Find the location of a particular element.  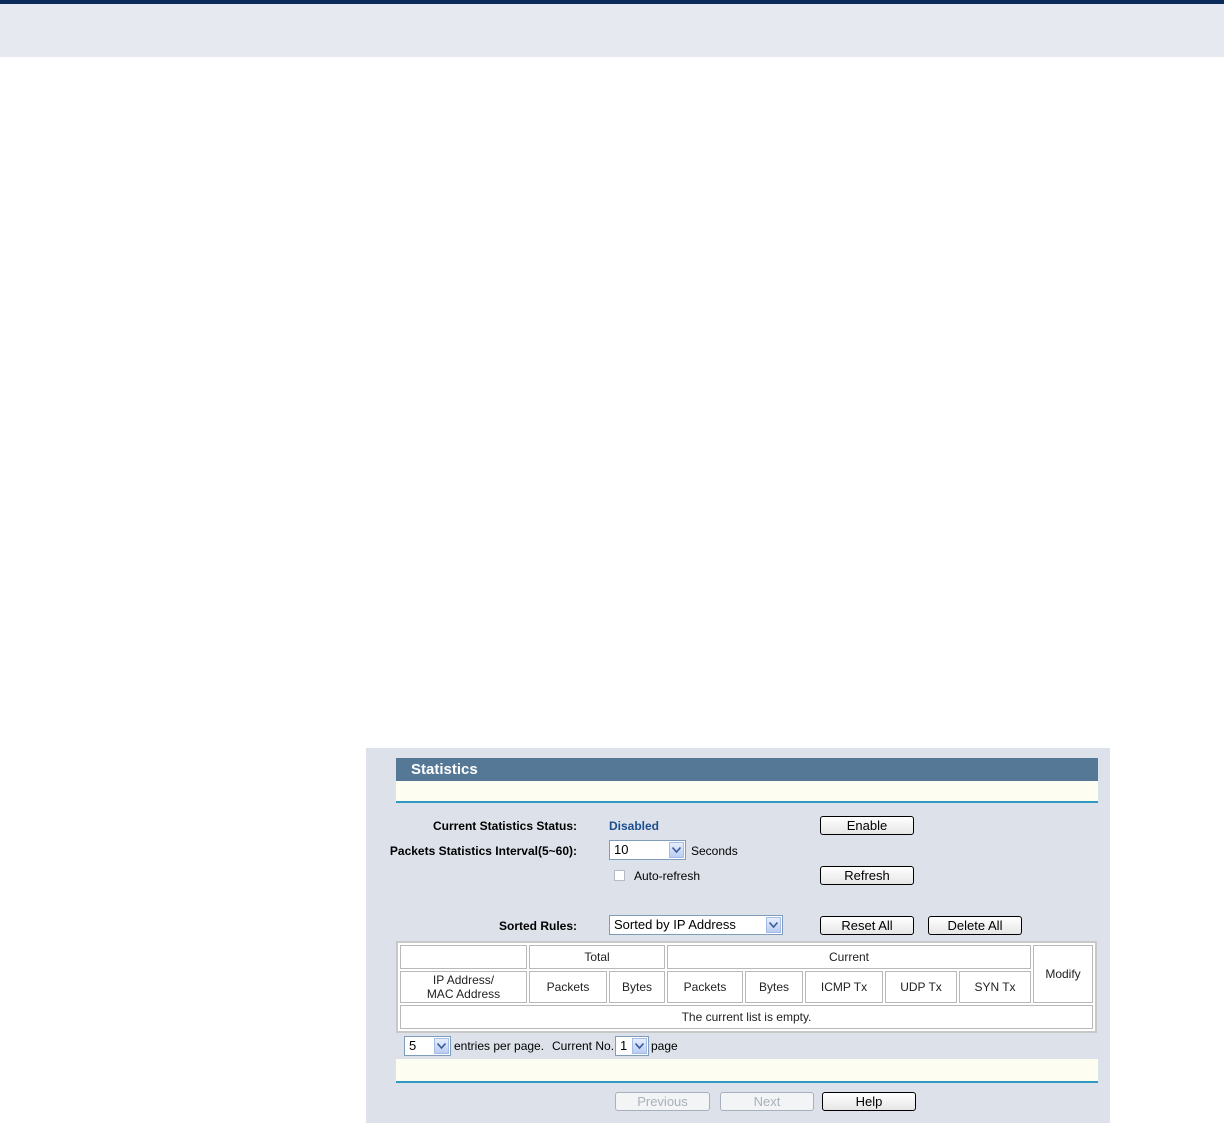

table-header-syn-tx: SYN Tx is located at coordinates (995, 987).